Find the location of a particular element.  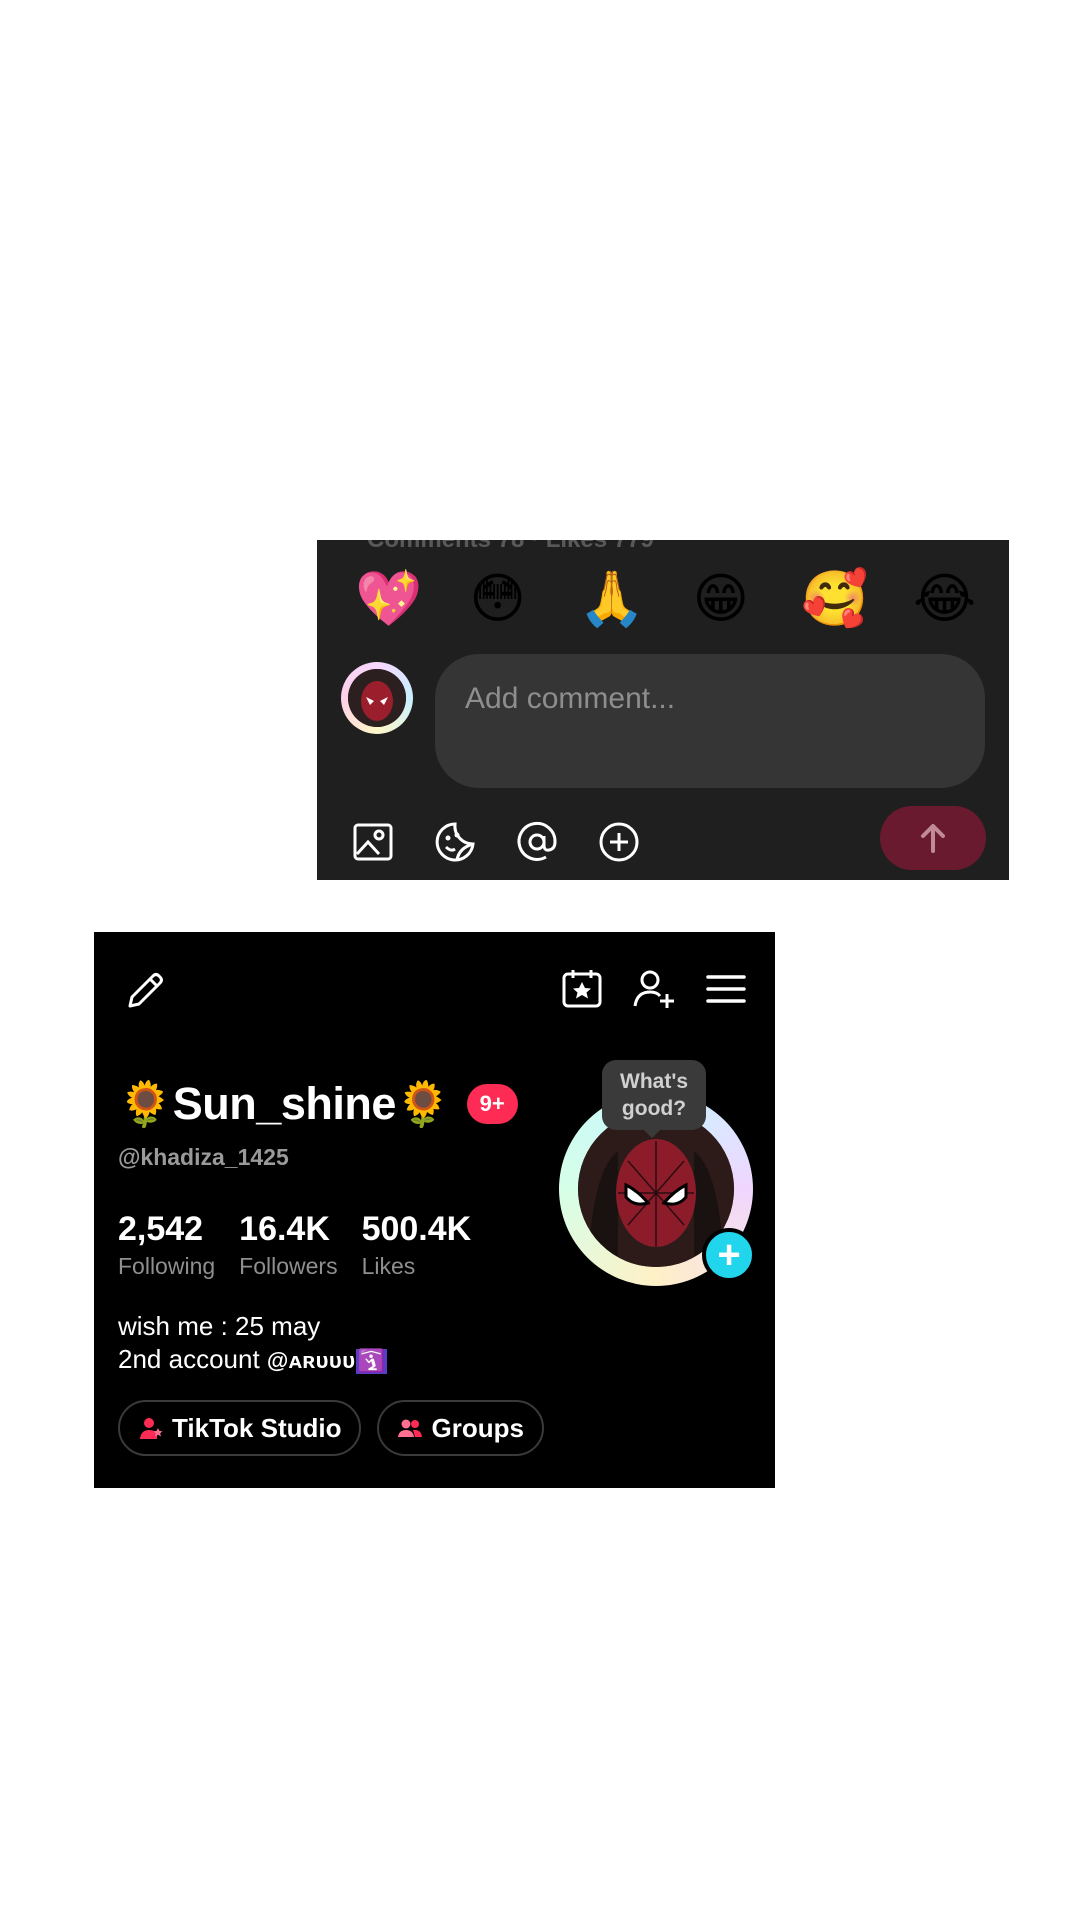

calendar-star-icon is located at coordinates (582, 989).